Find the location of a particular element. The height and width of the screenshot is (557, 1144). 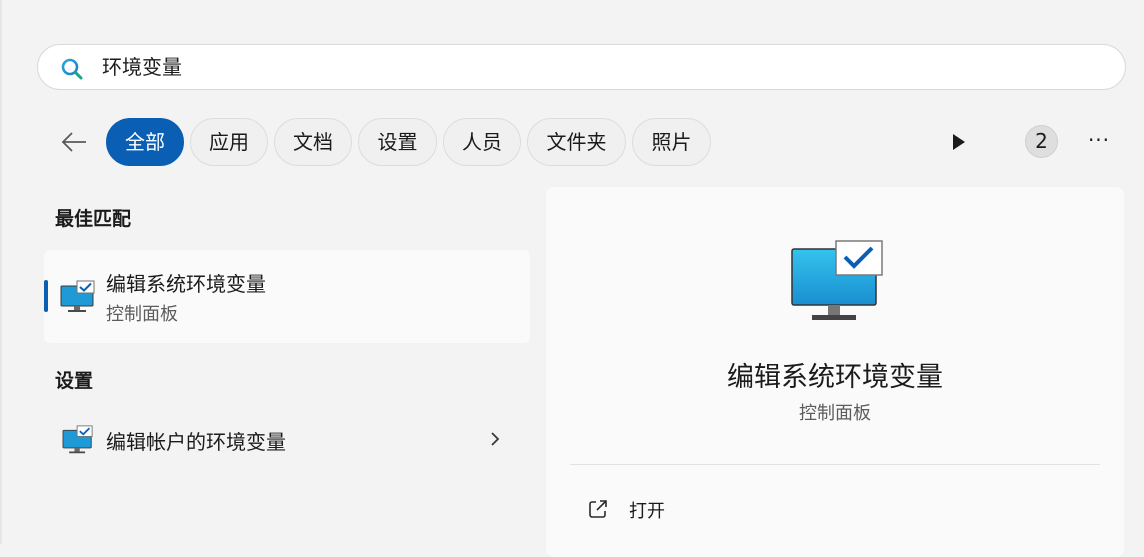

settings-item-account-env-vars: 编辑帐户的环境变量 is located at coordinates (287, 439).